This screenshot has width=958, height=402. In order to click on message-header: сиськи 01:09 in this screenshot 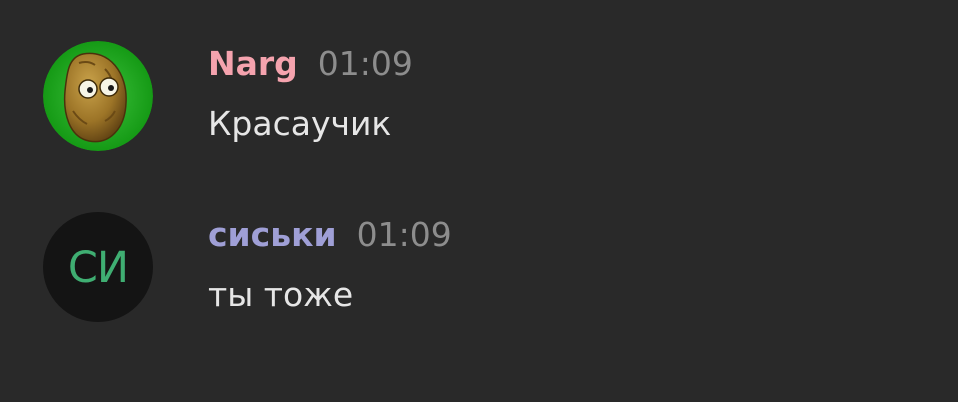, I will do `click(330, 237)`.